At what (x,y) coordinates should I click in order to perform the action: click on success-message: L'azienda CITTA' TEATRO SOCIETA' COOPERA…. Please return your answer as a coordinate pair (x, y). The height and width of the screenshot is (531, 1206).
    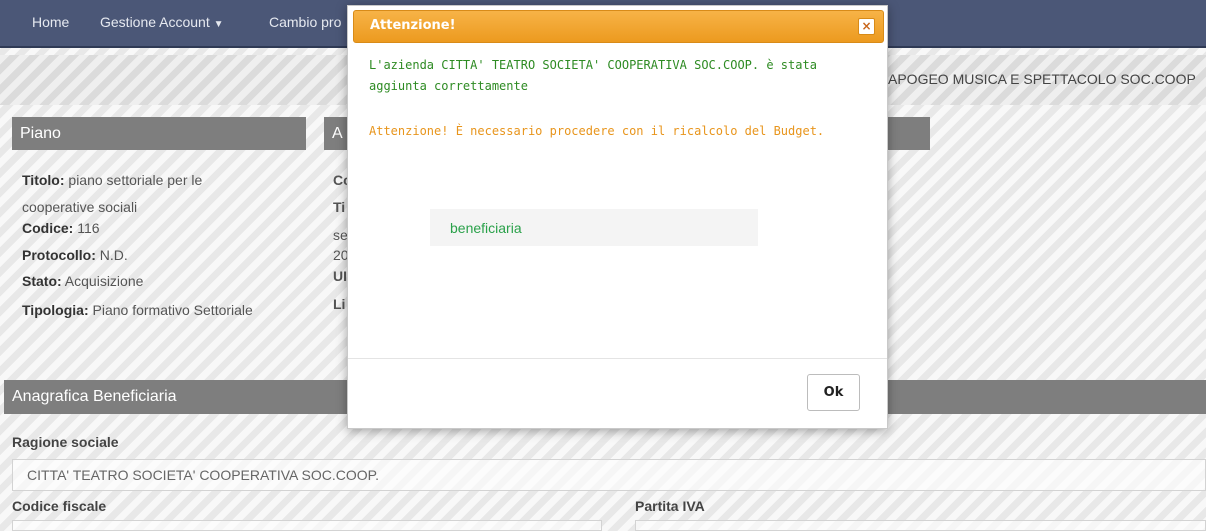
    Looking at the image, I should click on (593, 75).